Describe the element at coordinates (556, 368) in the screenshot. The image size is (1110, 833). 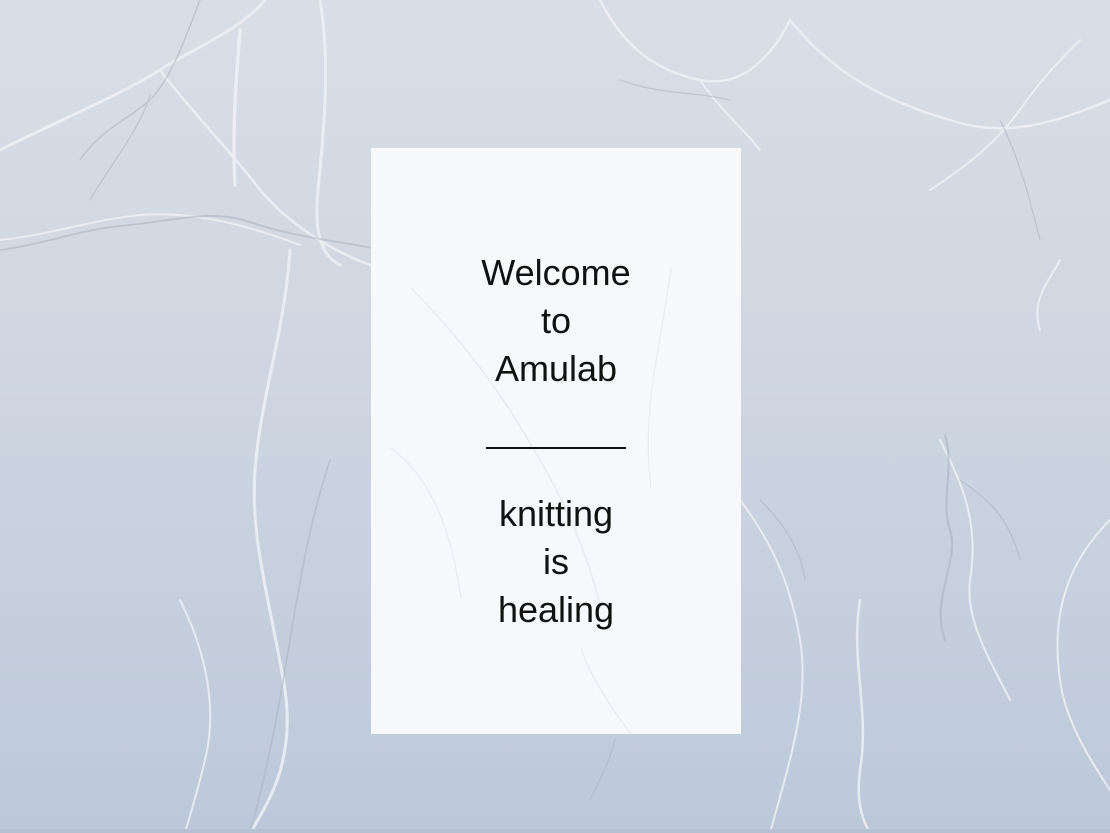
I see `welcome-line-3: Amulab` at that location.